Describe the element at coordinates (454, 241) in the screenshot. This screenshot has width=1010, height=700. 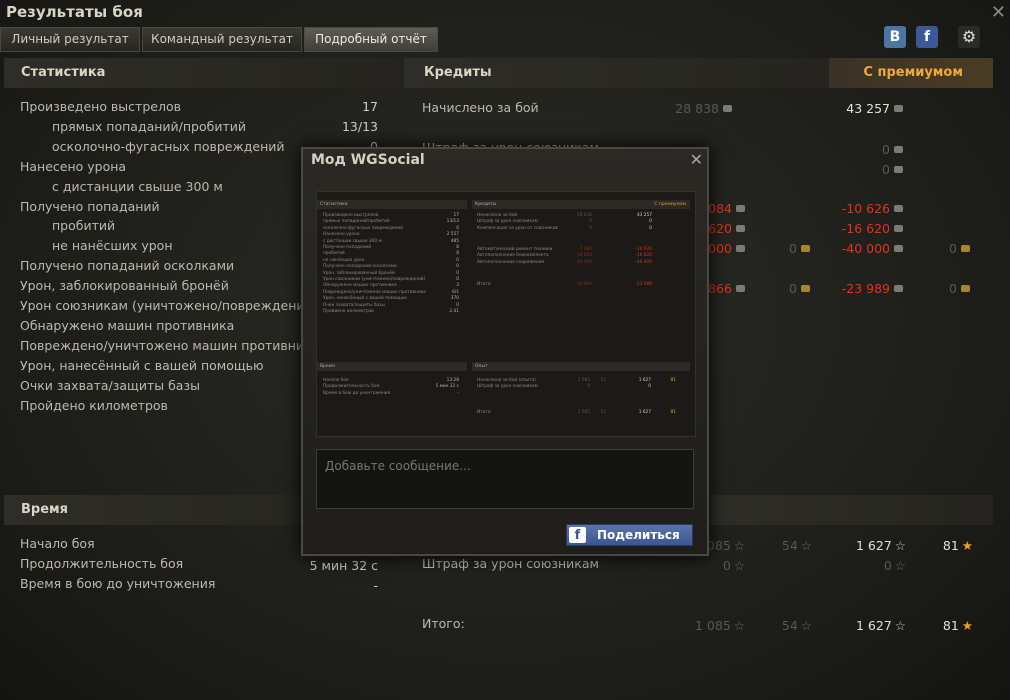
I see `preview-stat-value: 485` at that location.